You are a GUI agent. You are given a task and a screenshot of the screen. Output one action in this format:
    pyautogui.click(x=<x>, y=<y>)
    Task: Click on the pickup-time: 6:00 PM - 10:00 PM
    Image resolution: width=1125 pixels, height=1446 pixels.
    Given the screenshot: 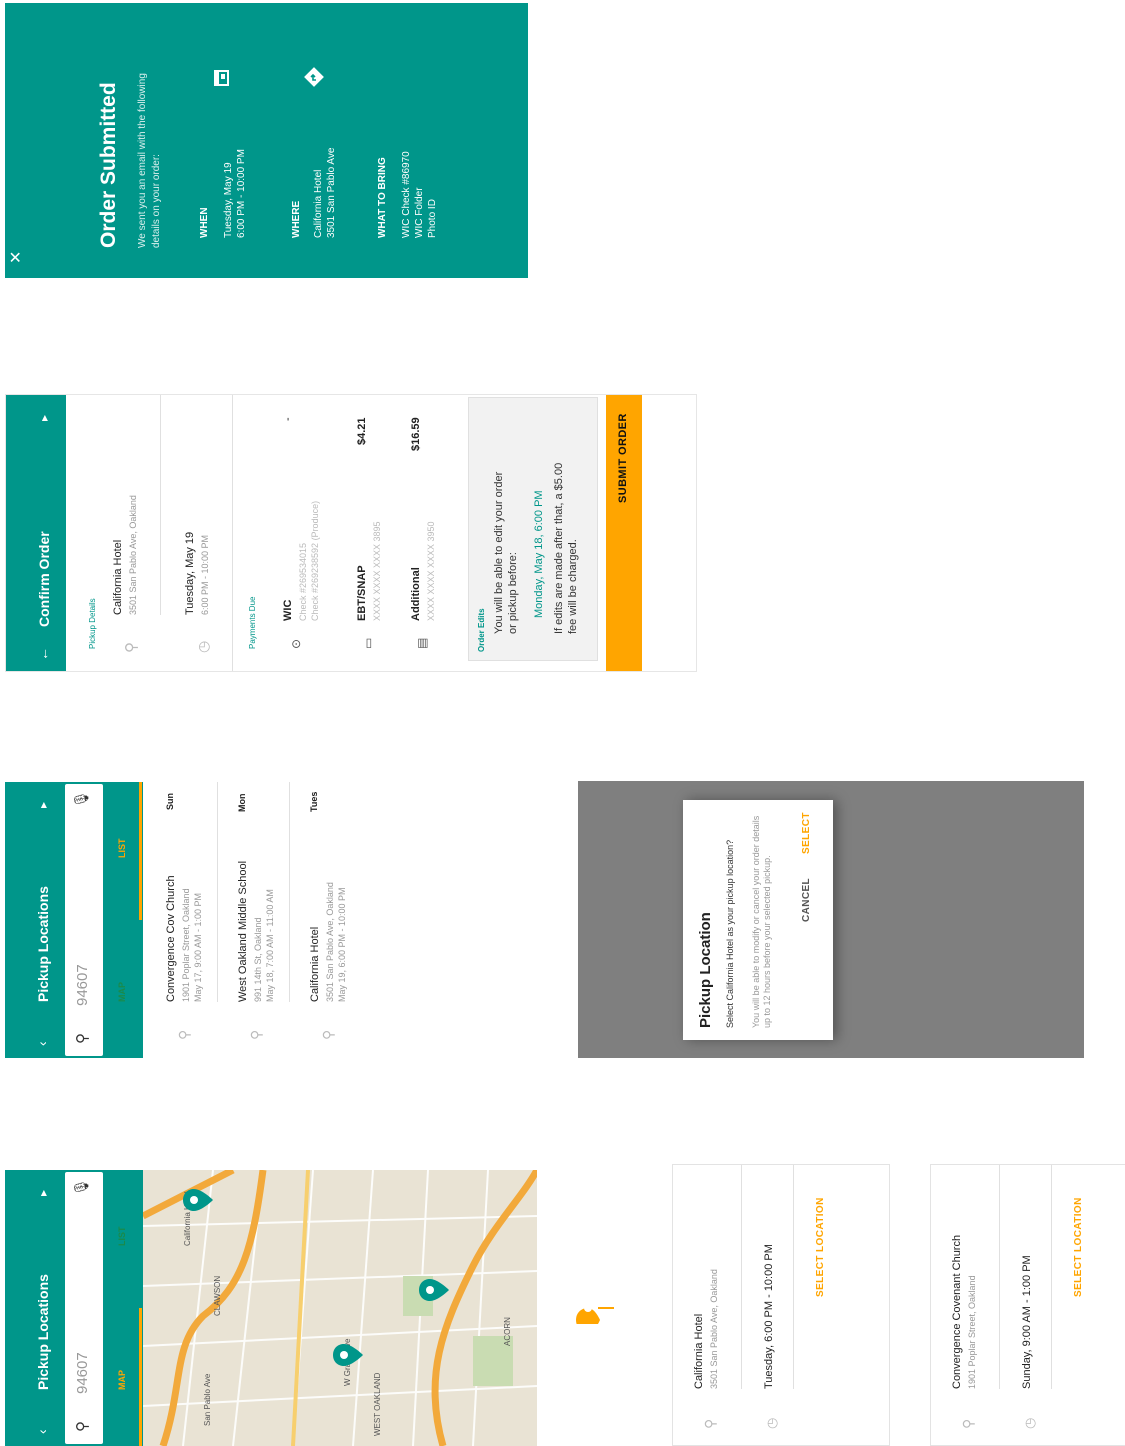 What is the action you would take?
    pyautogui.click(x=205, y=574)
    